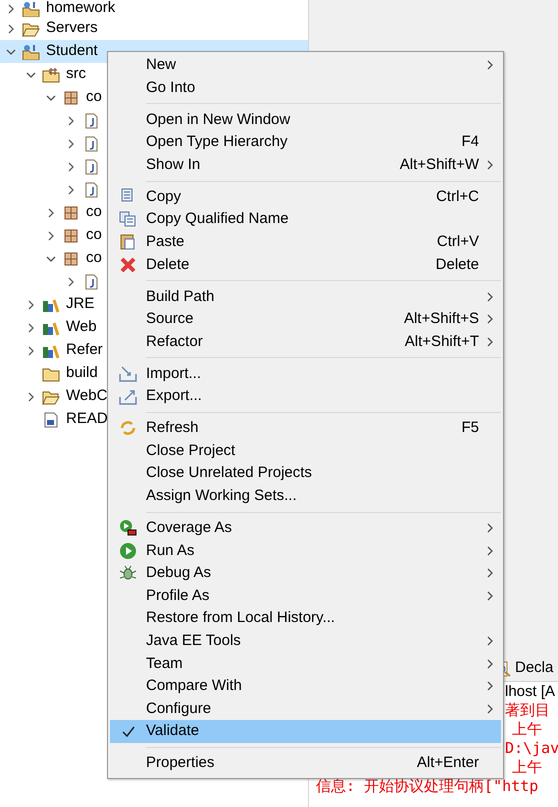 This screenshot has width=558, height=807. I want to click on shortcut-text: Alt+Shift+S, so click(441, 319).